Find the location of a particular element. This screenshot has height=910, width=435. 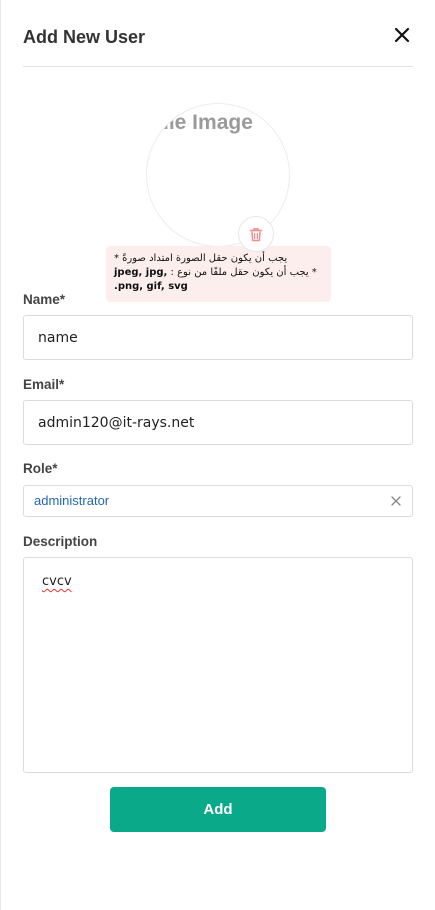

description-label: Description is located at coordinates (60, 541).